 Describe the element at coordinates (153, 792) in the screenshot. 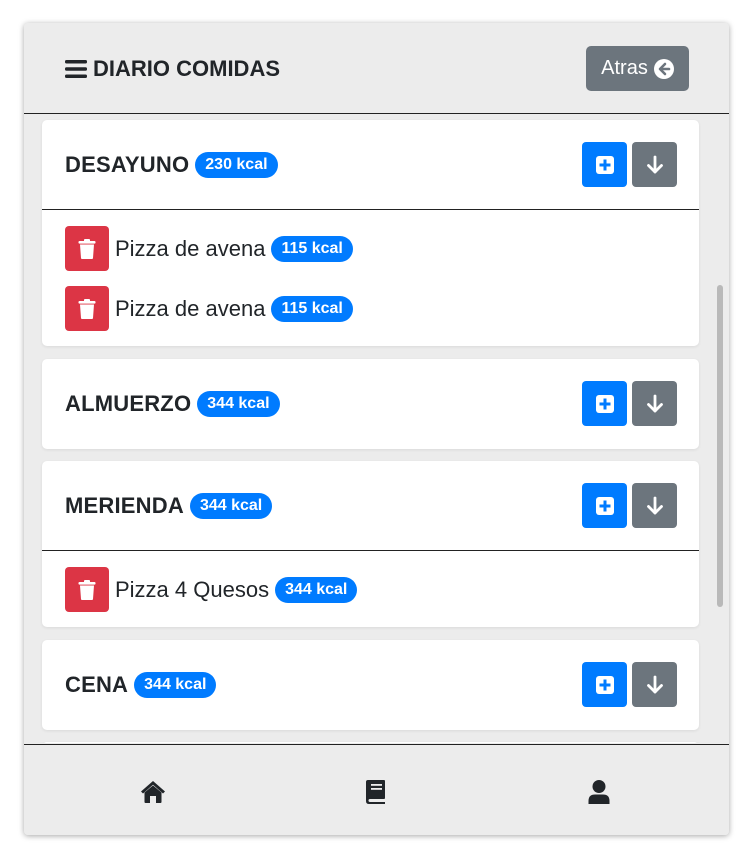

I see `home-icon` at that location.